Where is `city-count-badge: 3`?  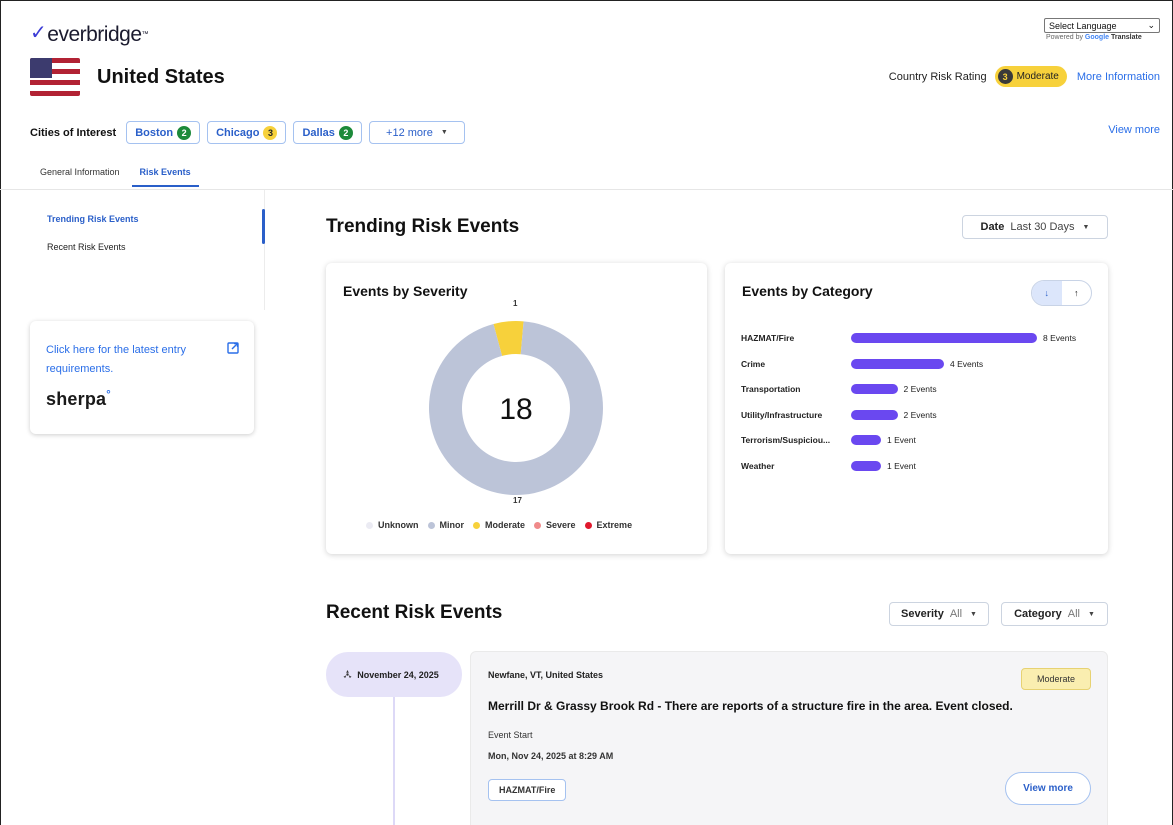
city-count-badge: 3 is located at coordinates (270, 132).